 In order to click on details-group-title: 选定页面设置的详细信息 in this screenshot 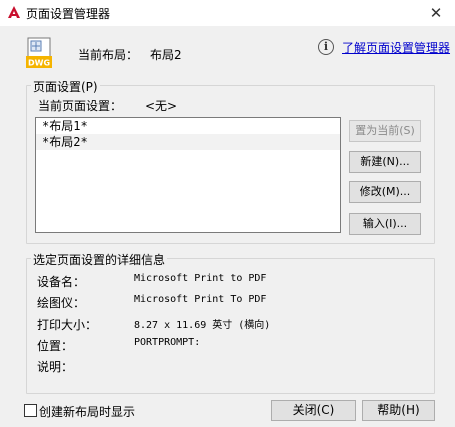, I will do `click(99, 259)`.